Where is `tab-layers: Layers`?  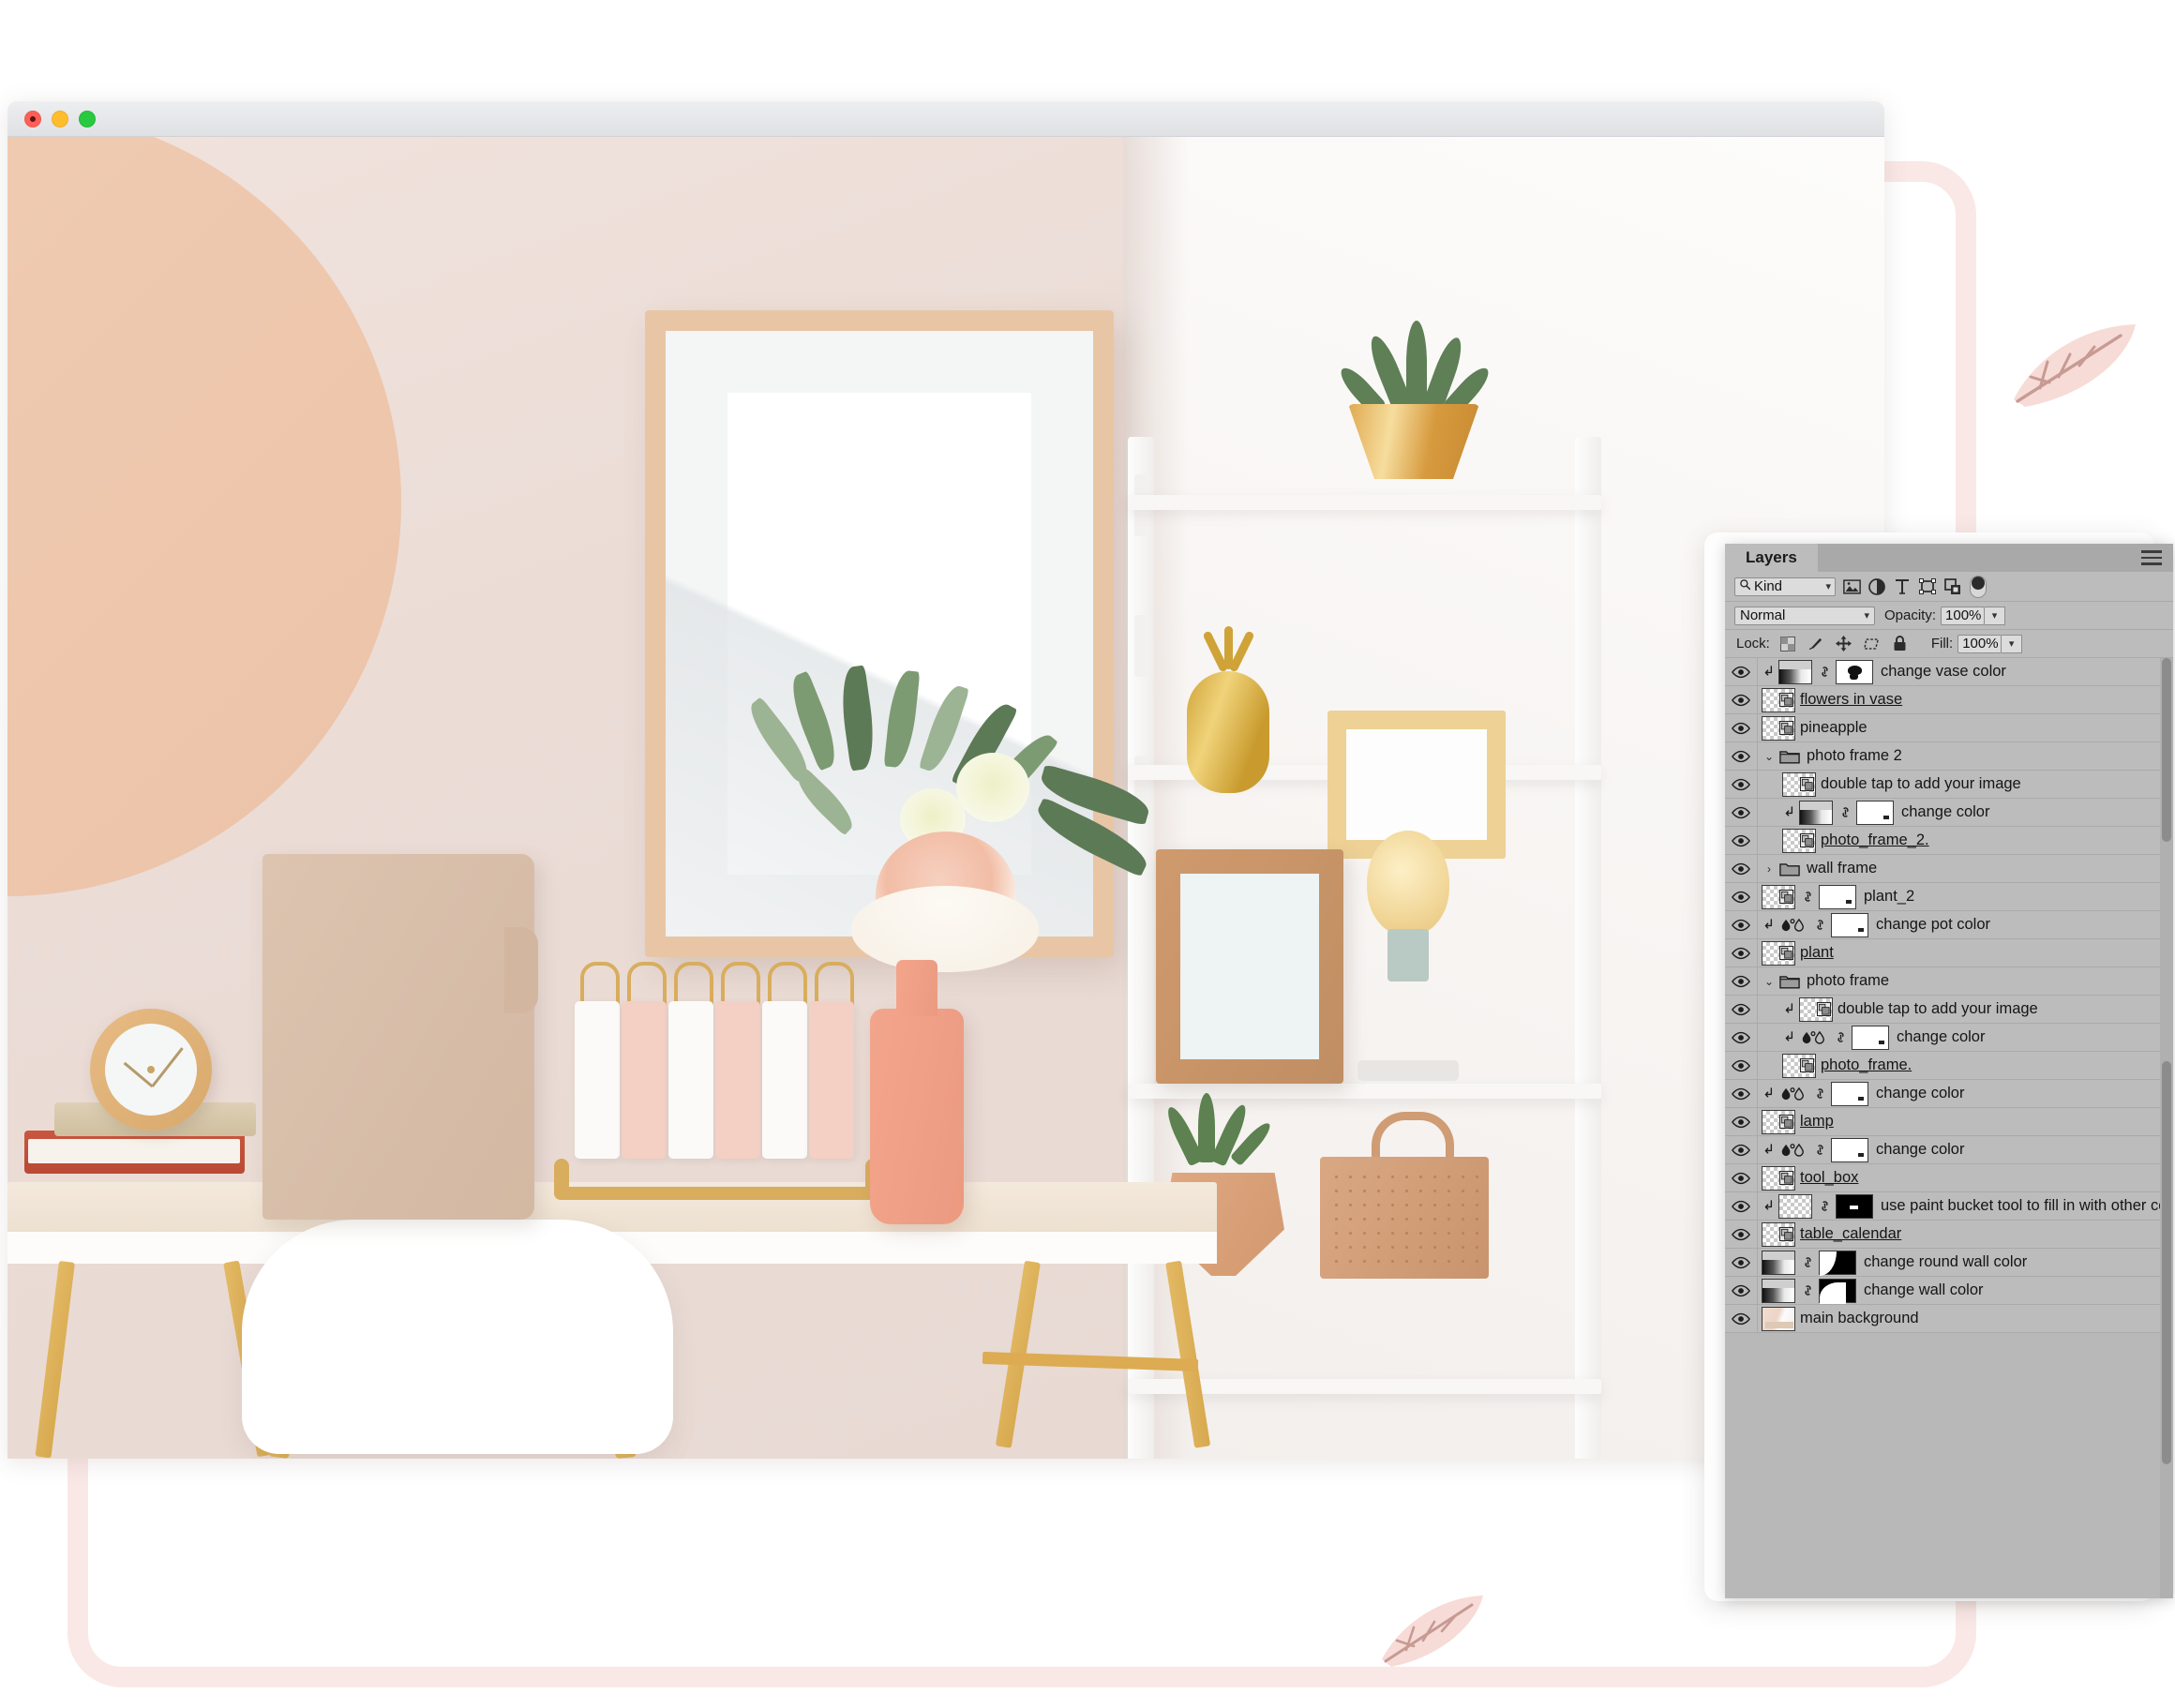 tab-layers: Layers is located at coordinates (1771, 558).